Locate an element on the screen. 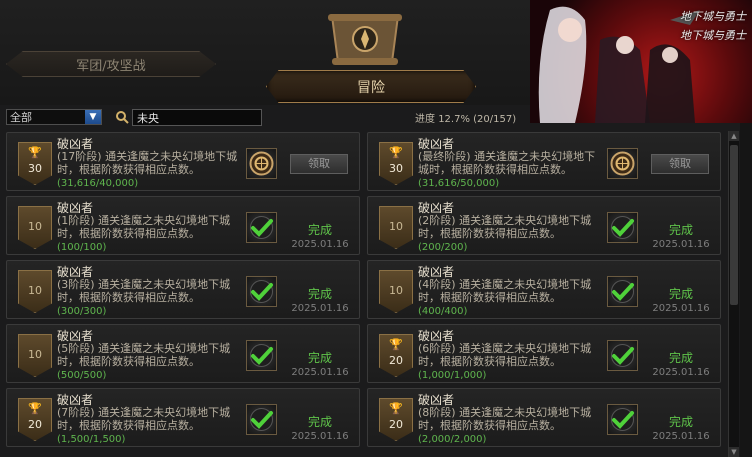  scroll-down-icon: ▼ is located at coordinates (734, 452).